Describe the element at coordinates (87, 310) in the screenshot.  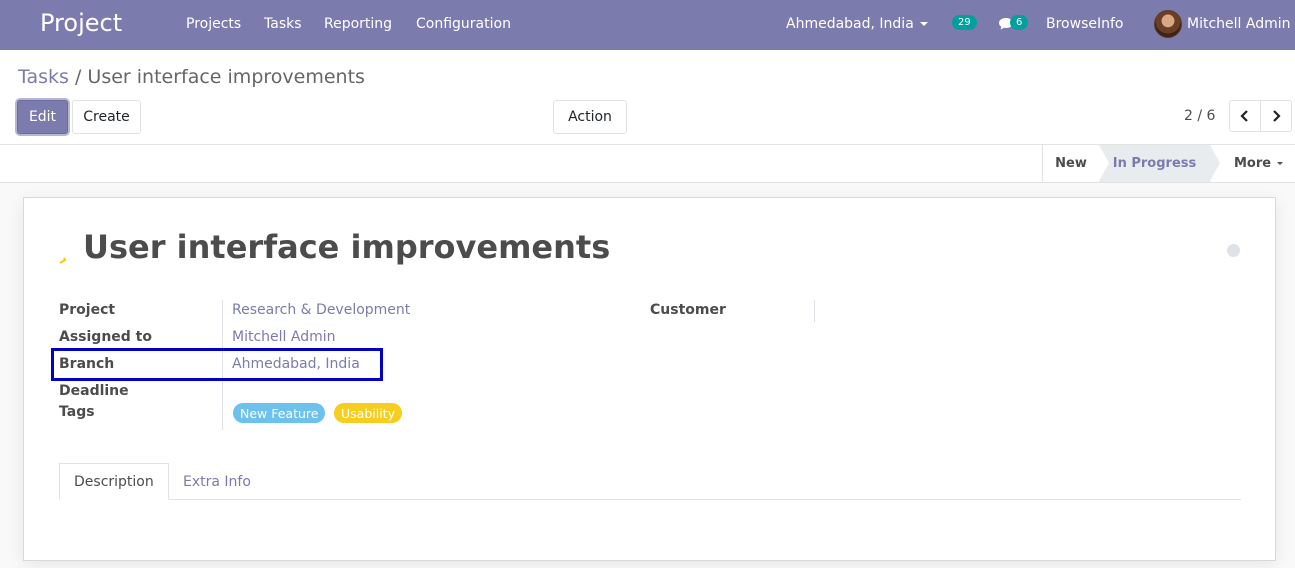
I see `project-label: Project` at that location.